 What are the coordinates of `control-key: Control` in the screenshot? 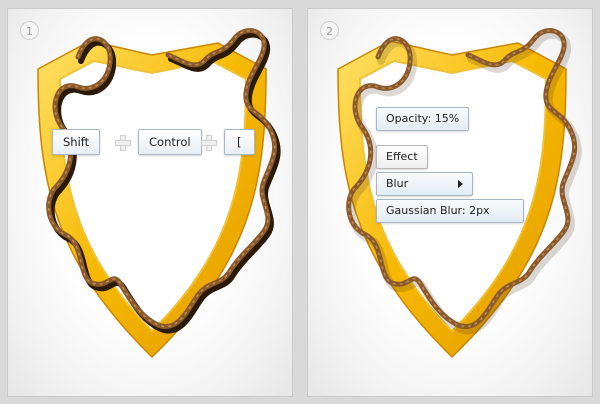 It's located at (170, 142).